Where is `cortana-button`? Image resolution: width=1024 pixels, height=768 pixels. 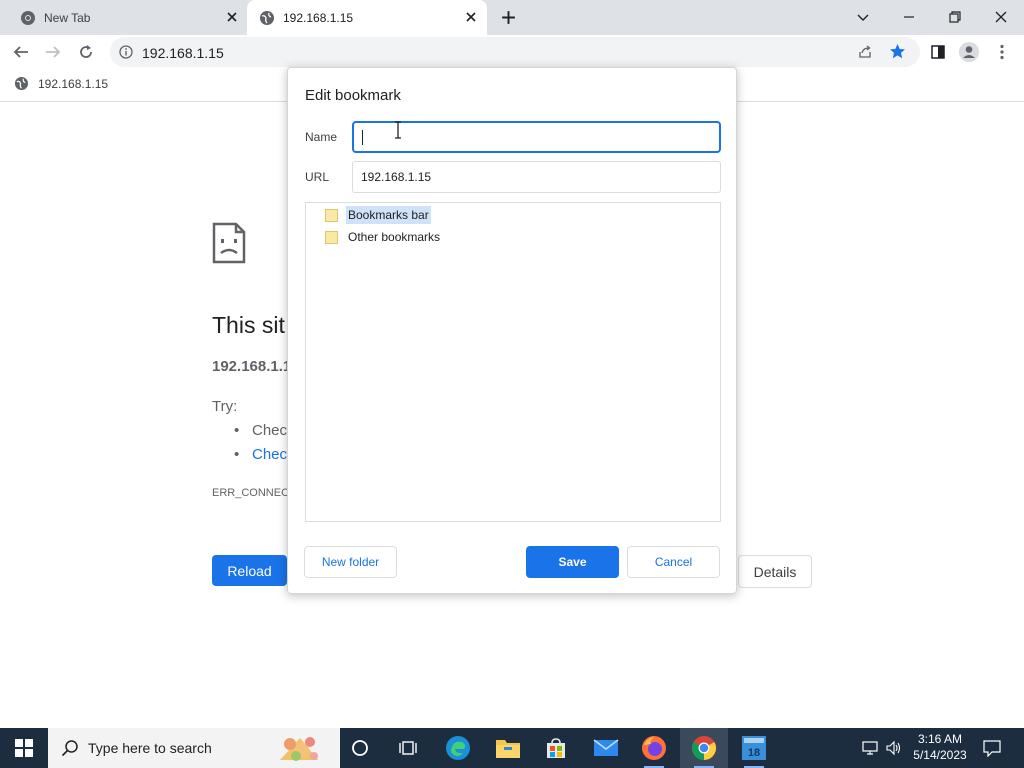 cortana-button is located at coordinates (360, 748).